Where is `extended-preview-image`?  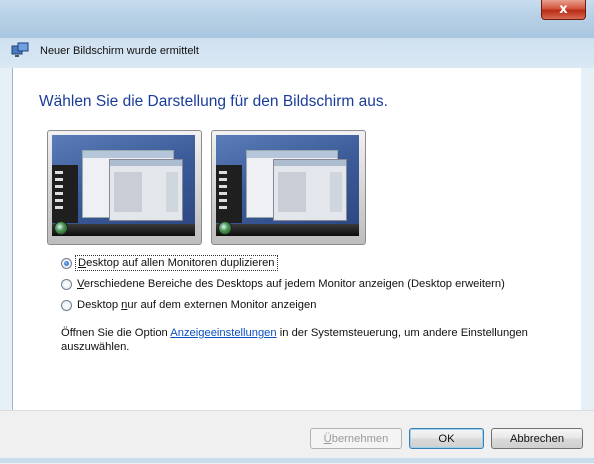 extended-preview-image is located at coordinates (288, 187).